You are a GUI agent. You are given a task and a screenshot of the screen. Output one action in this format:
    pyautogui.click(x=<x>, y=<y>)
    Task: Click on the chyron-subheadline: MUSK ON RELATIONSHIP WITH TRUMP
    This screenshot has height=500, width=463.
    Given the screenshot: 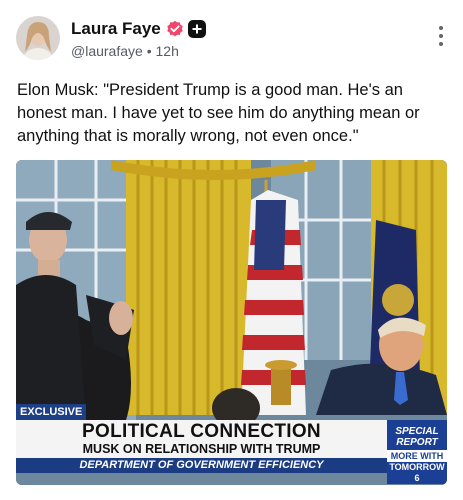 What is the action you would take?
    pyautogui.click(x=201, y=449)
    